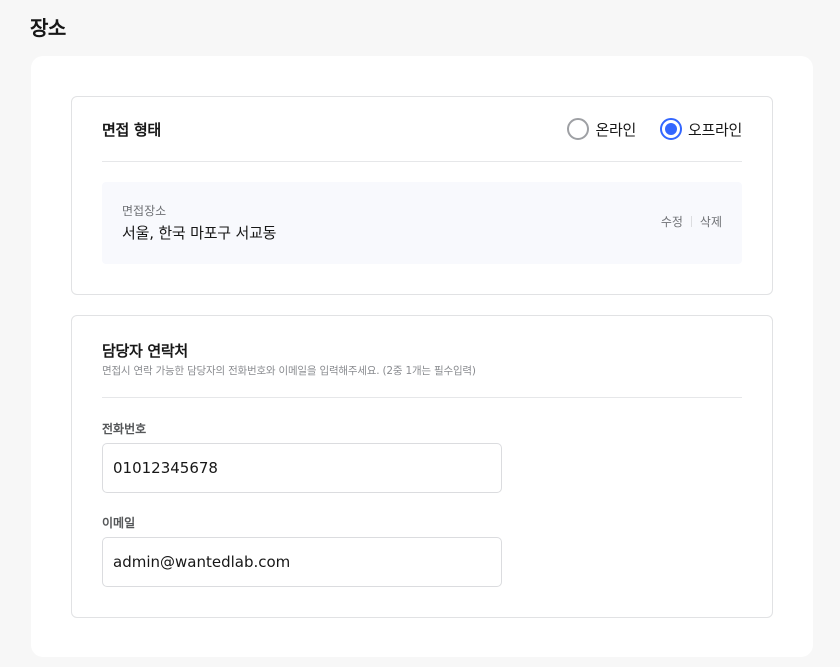 The width and height of the screenshot is (840, 667). What do you see at coordinates (578, 129) in the screenshot?
I see `radio-unchecked-icon` at bounding box center [578, 129].